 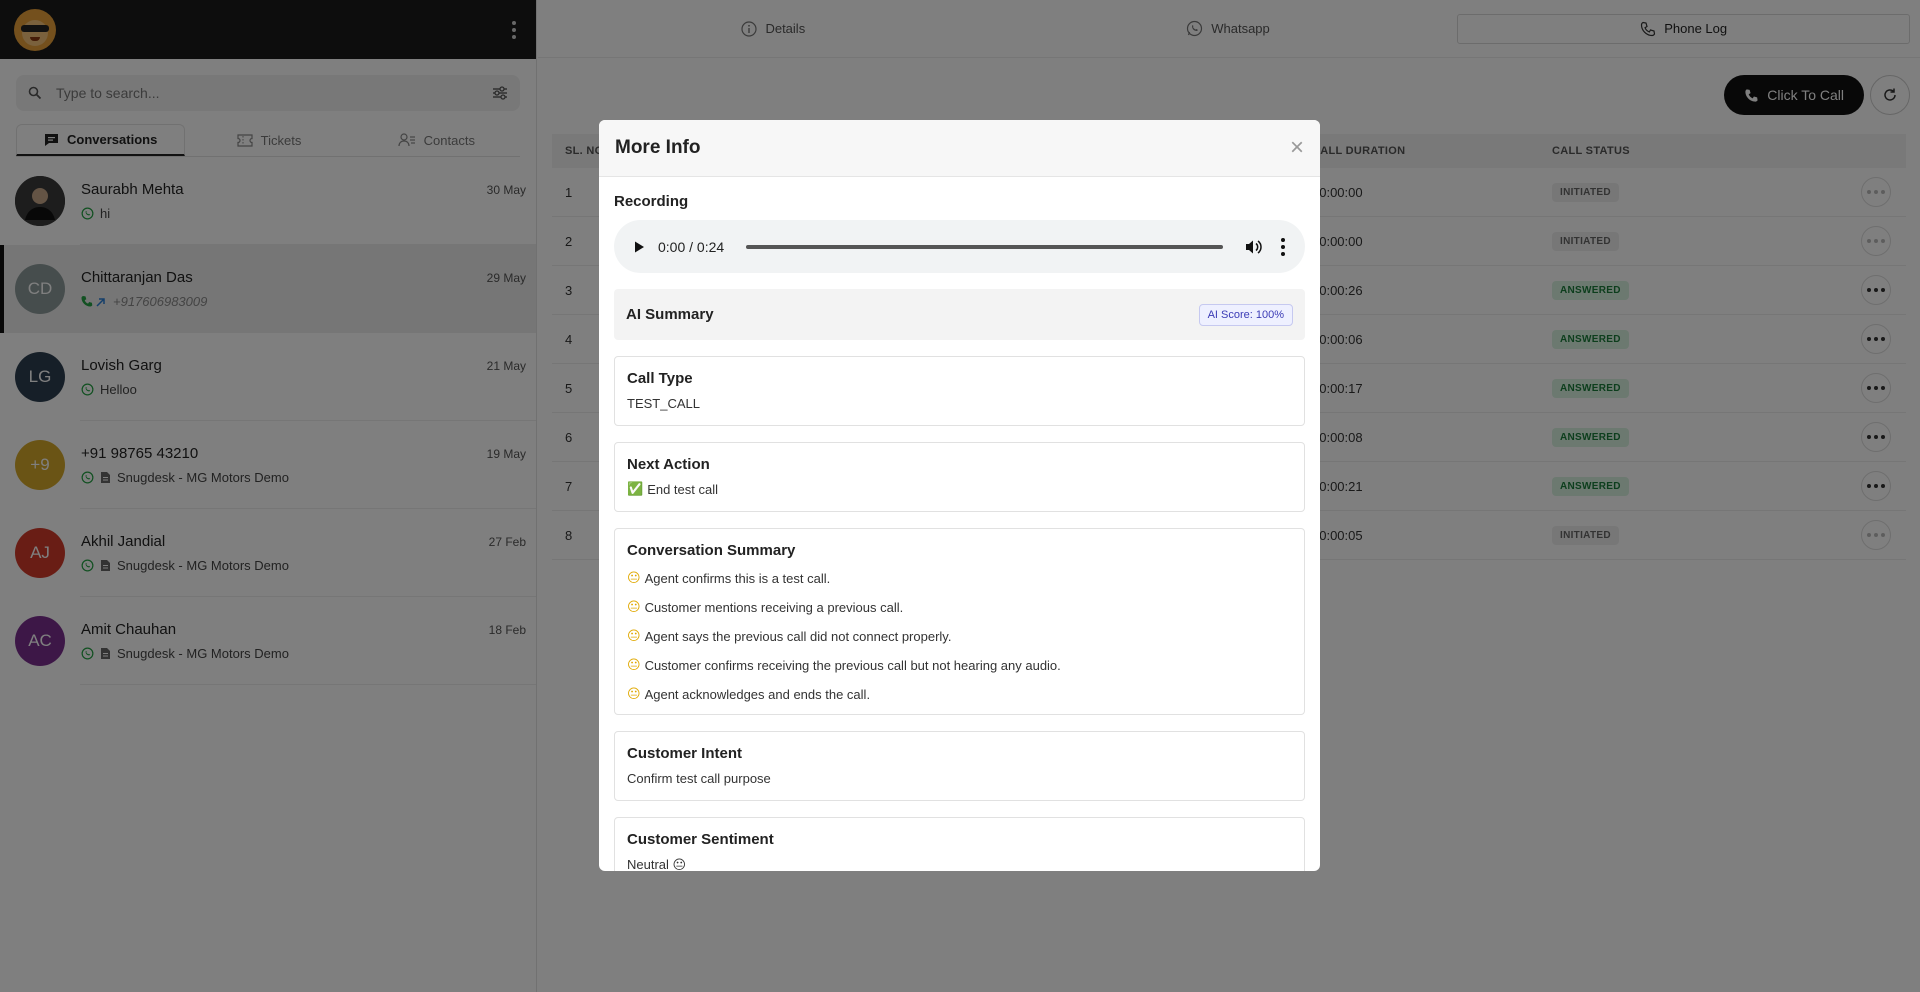 What do you see at coordinates (959, 844) in the screenshot?
I see `customer-sentiment-card: Customer Sentiment Neutral 😐` at bounding box center [959, 844].